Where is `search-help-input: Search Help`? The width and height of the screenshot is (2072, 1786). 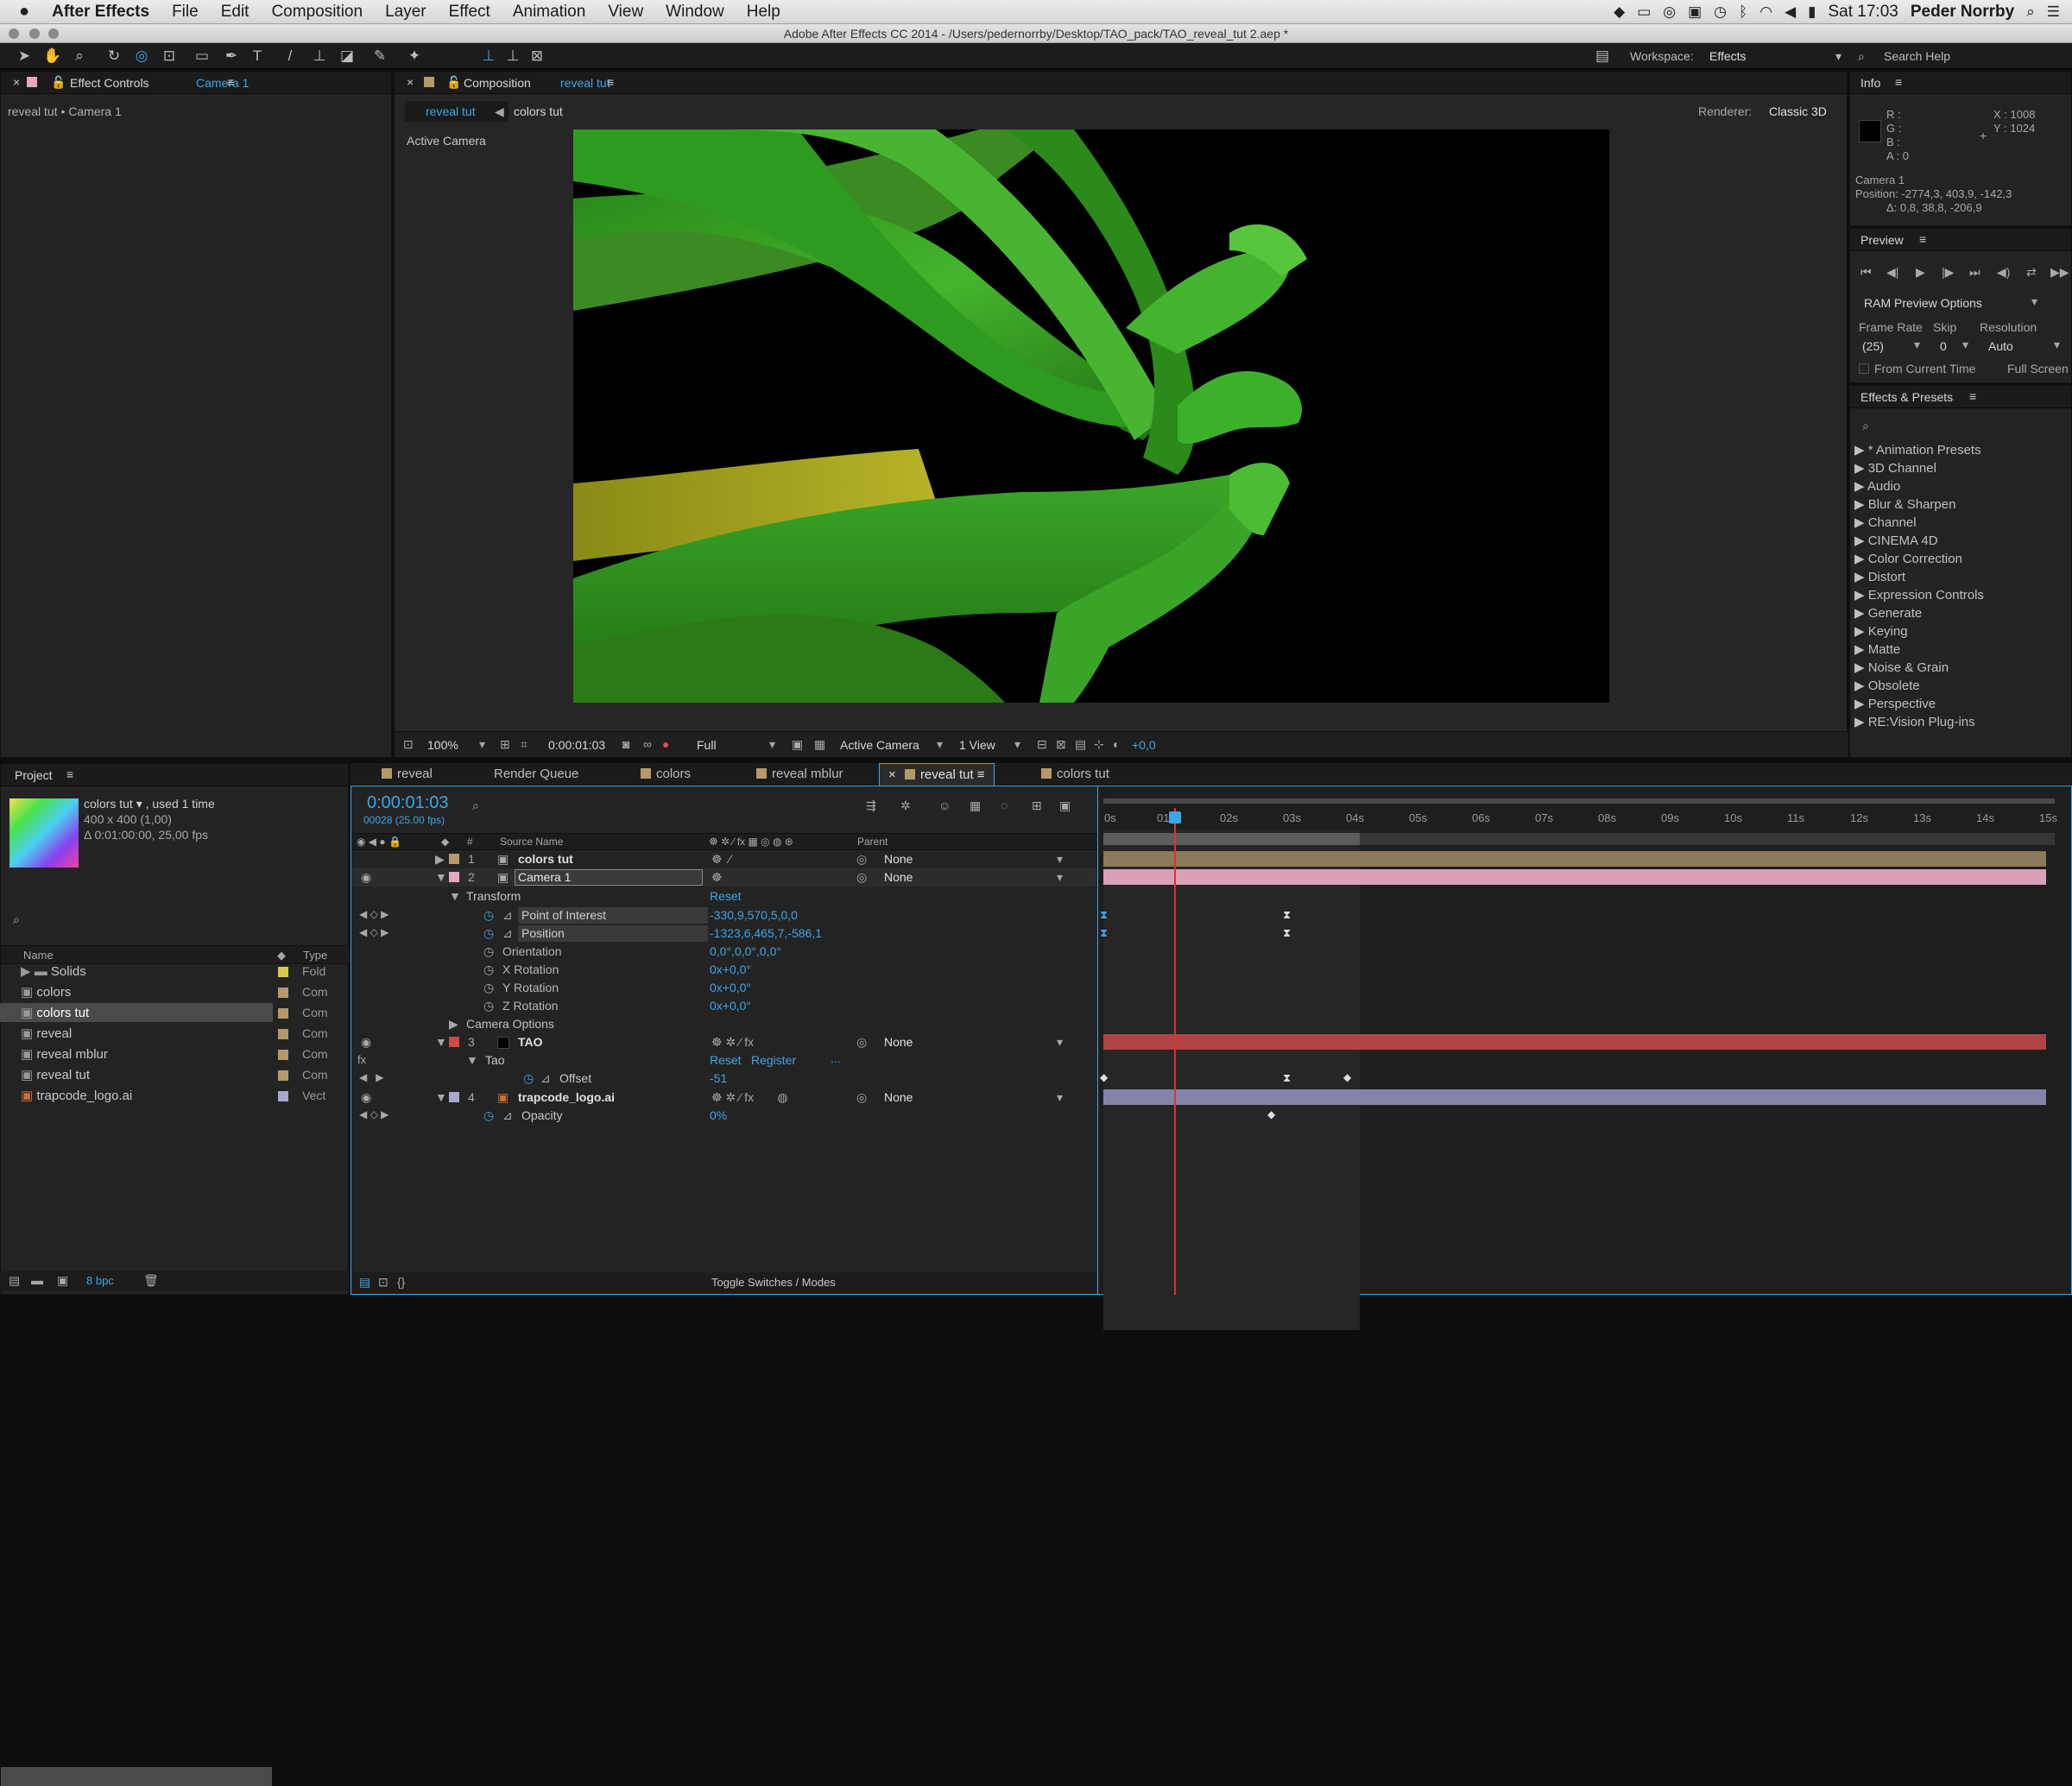 search-help-input: Search Help is located at coordinates (1917, 56).